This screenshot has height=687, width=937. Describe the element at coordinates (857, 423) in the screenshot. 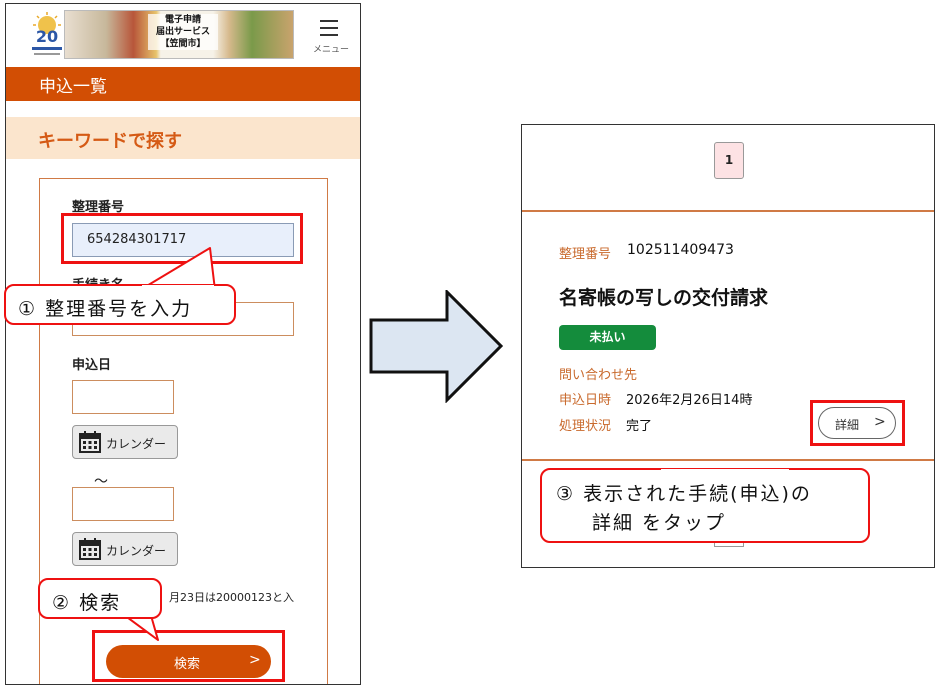

I see `detail-button-highlight` at that location.